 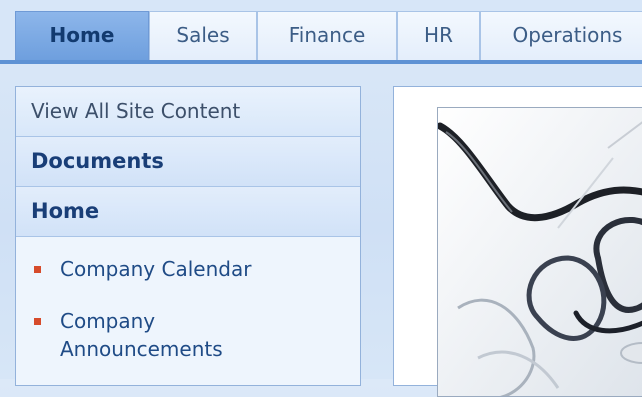 I want to click on nav-item-company-calendar: Company Calendar, so click(x=188, y=269).